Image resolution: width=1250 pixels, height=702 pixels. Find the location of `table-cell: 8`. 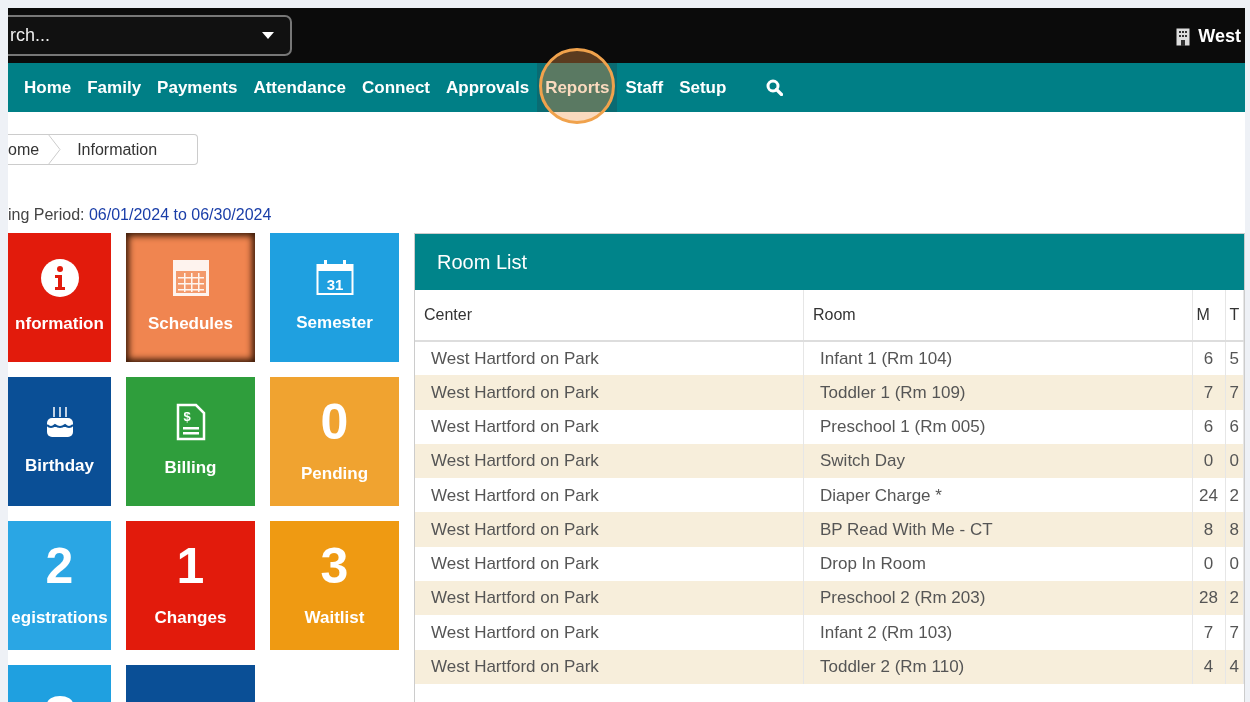

table-cell: 8 is located at coordinates (1209, 529).